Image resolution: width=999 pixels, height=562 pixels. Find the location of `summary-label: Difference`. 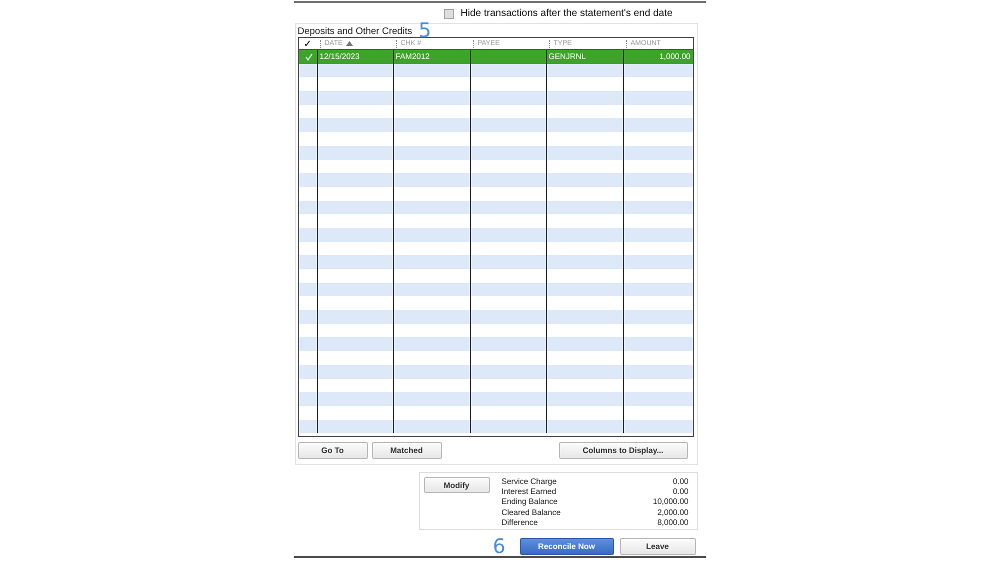

summary-label: Difference is located at coordinates (520, 523).